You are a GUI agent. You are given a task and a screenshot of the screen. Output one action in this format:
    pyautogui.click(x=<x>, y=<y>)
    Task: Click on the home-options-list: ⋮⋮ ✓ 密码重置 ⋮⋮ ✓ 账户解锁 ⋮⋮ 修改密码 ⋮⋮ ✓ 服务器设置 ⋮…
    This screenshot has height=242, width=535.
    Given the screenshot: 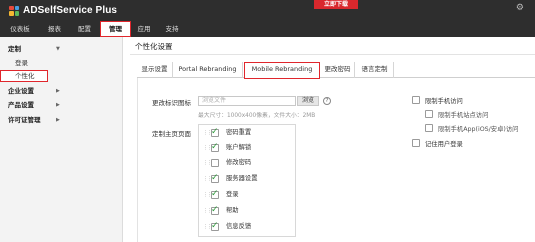 What is the action you would take?
    pyautogui.click(x=247, y=180)
    